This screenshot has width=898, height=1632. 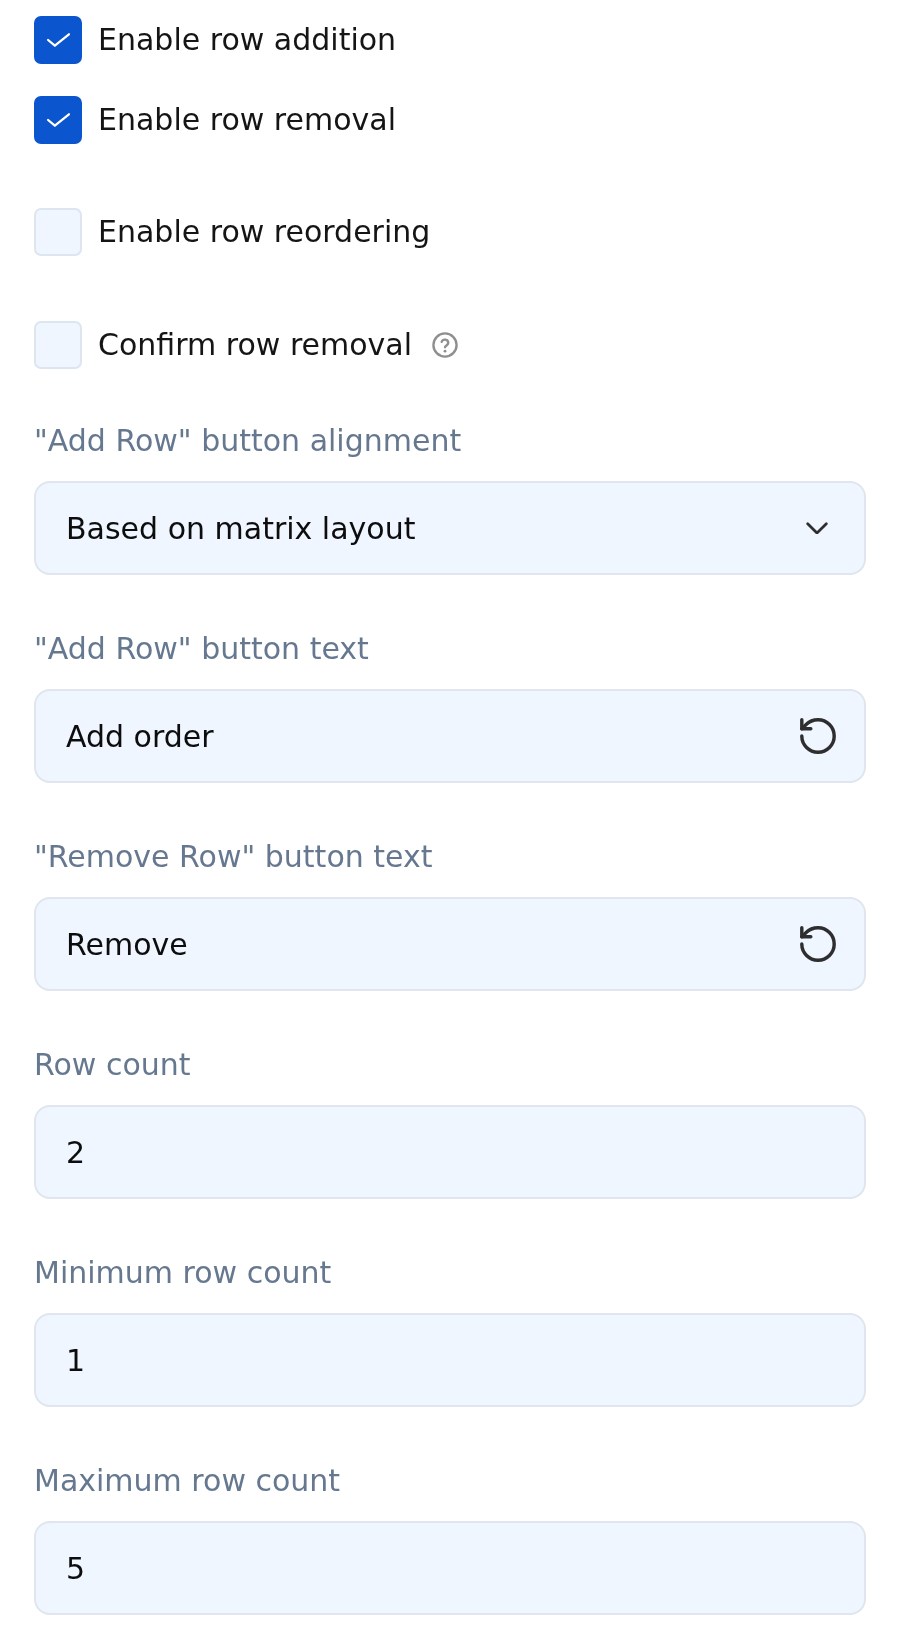 I want to click on text-field: Remove, so click(x=450, y=944).